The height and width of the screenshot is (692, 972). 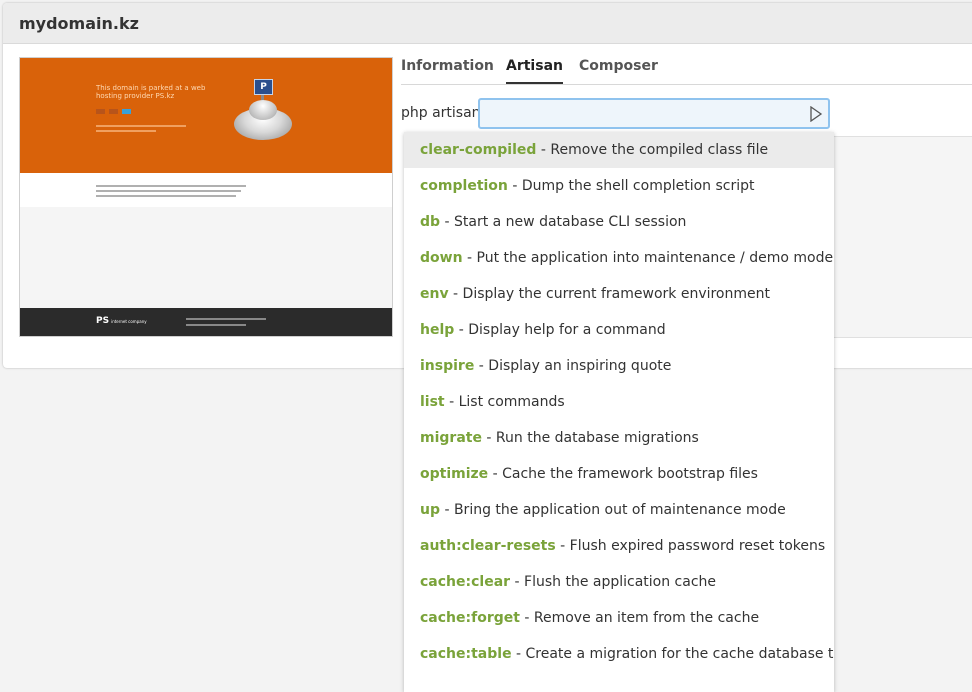 What do you see at coordinates (562, 330) in the screenshot?
I see `suggestion-description: - Display help for a command` at bounding box center [562, 330].